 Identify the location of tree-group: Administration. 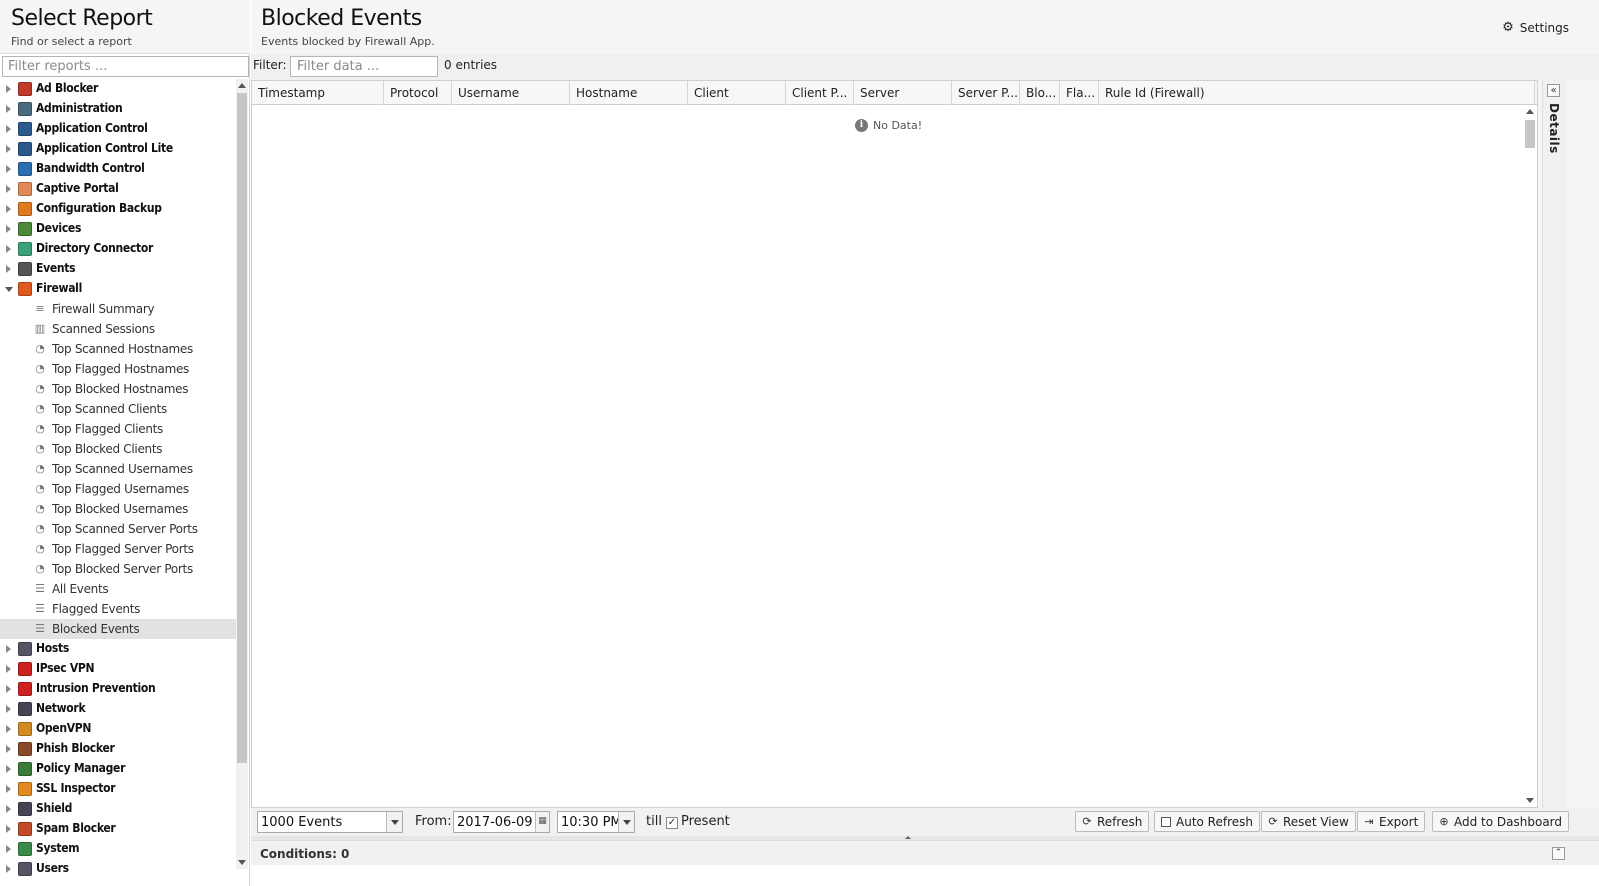
(118, 109).